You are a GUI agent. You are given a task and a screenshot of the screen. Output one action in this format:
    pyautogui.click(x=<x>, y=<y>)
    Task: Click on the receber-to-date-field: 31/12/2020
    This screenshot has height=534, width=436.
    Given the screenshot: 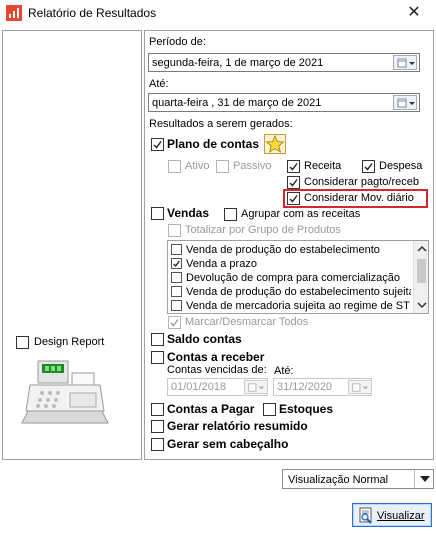 What is the action you would take?
    pyautogui.click(x=322, y=387)
    